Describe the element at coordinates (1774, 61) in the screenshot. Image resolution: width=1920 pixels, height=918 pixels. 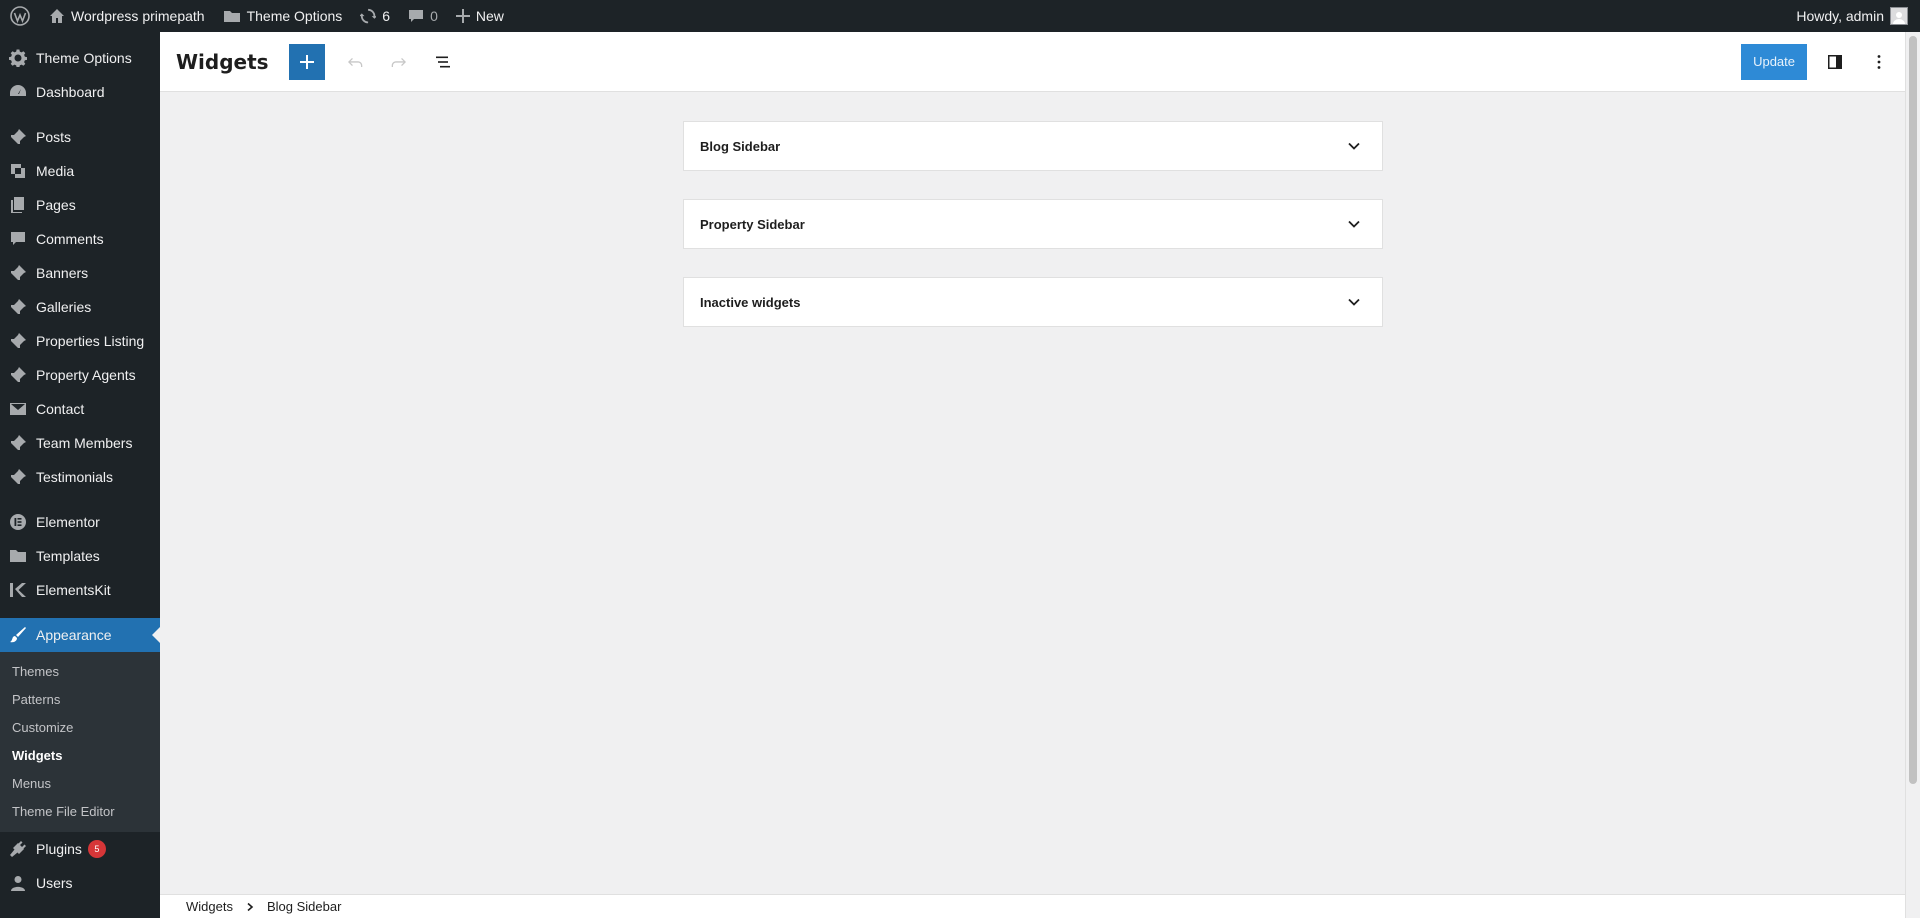
I see `update-button: Update` at that location.